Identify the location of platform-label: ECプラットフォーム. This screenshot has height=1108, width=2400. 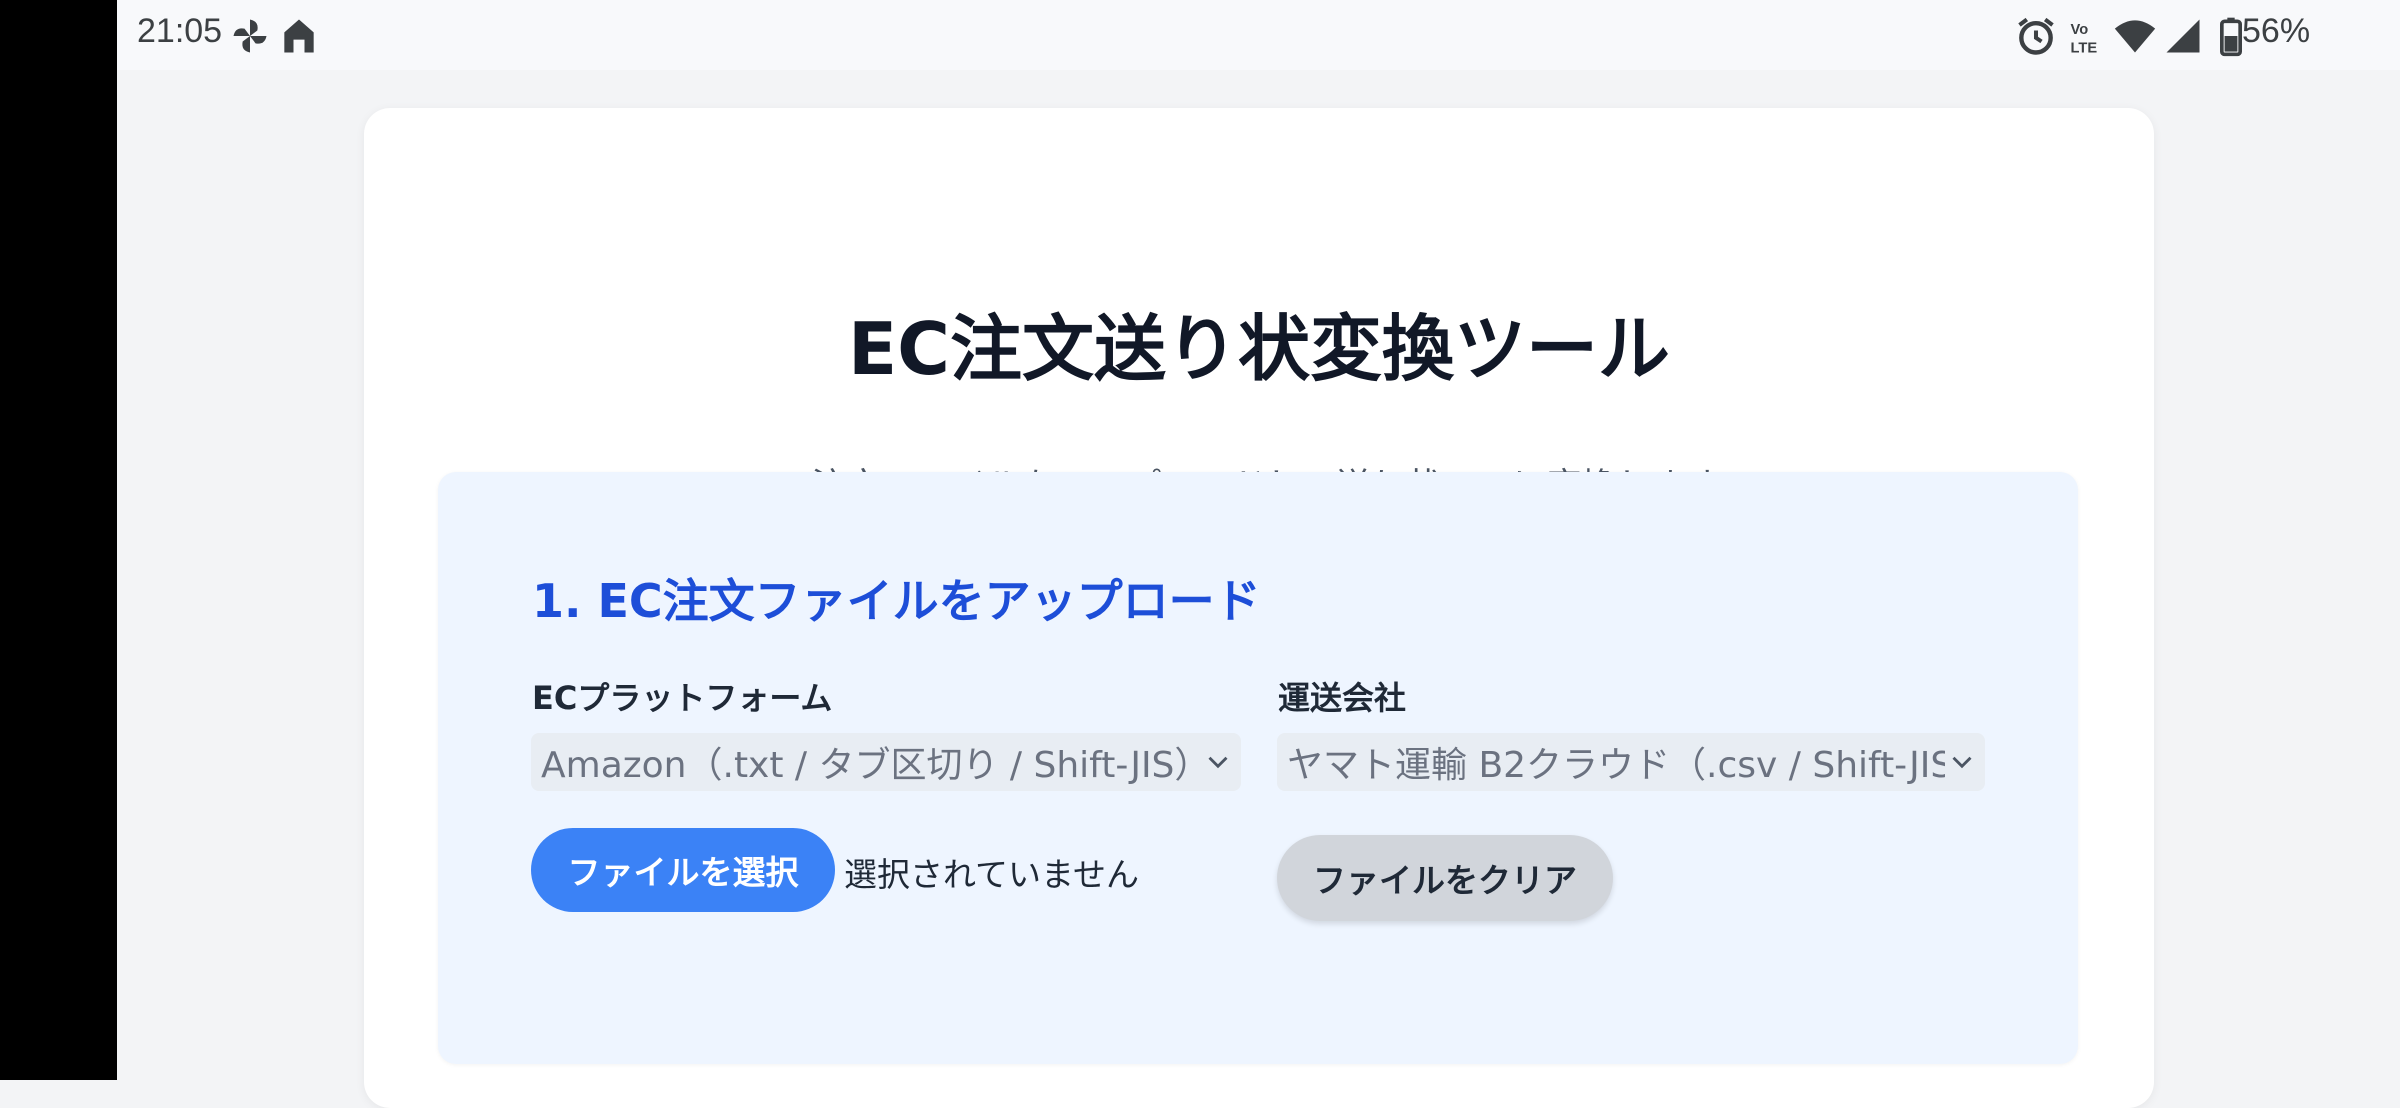
(682, 698).